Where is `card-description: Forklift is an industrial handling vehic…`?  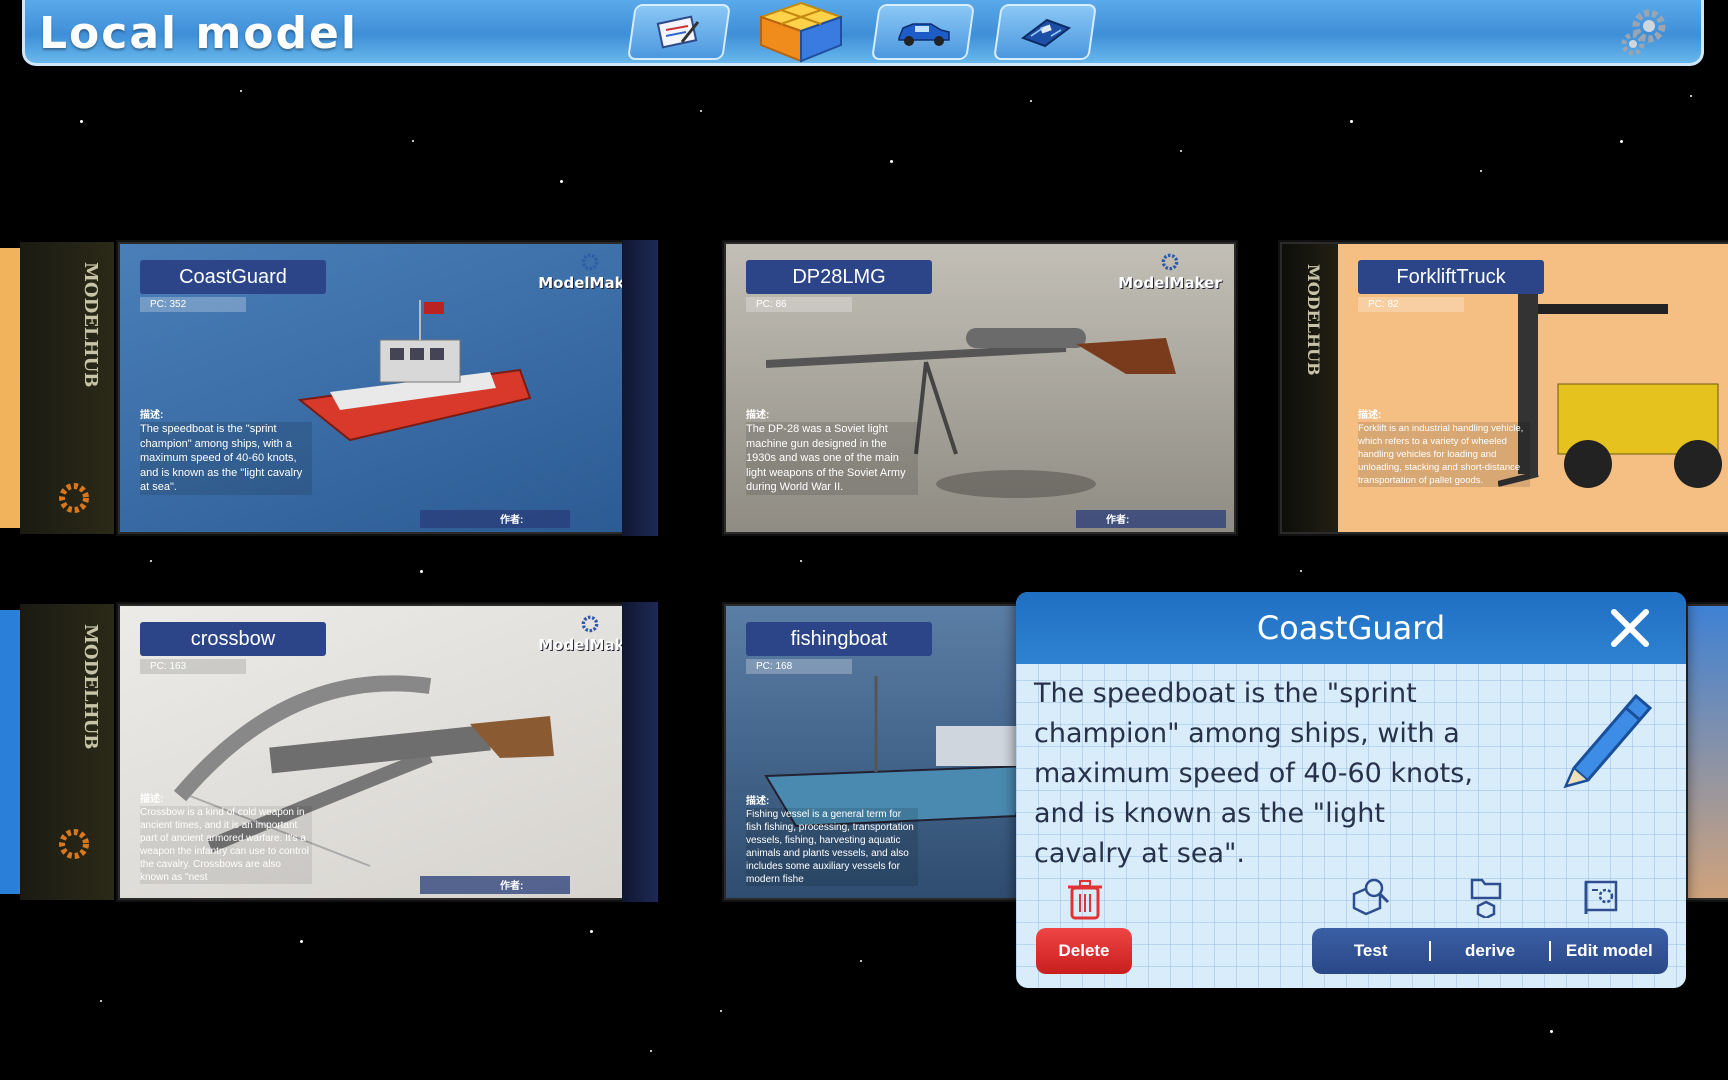 card-description: Forklift is an industrial handling vehic… is located at coordinates (1444, 454).